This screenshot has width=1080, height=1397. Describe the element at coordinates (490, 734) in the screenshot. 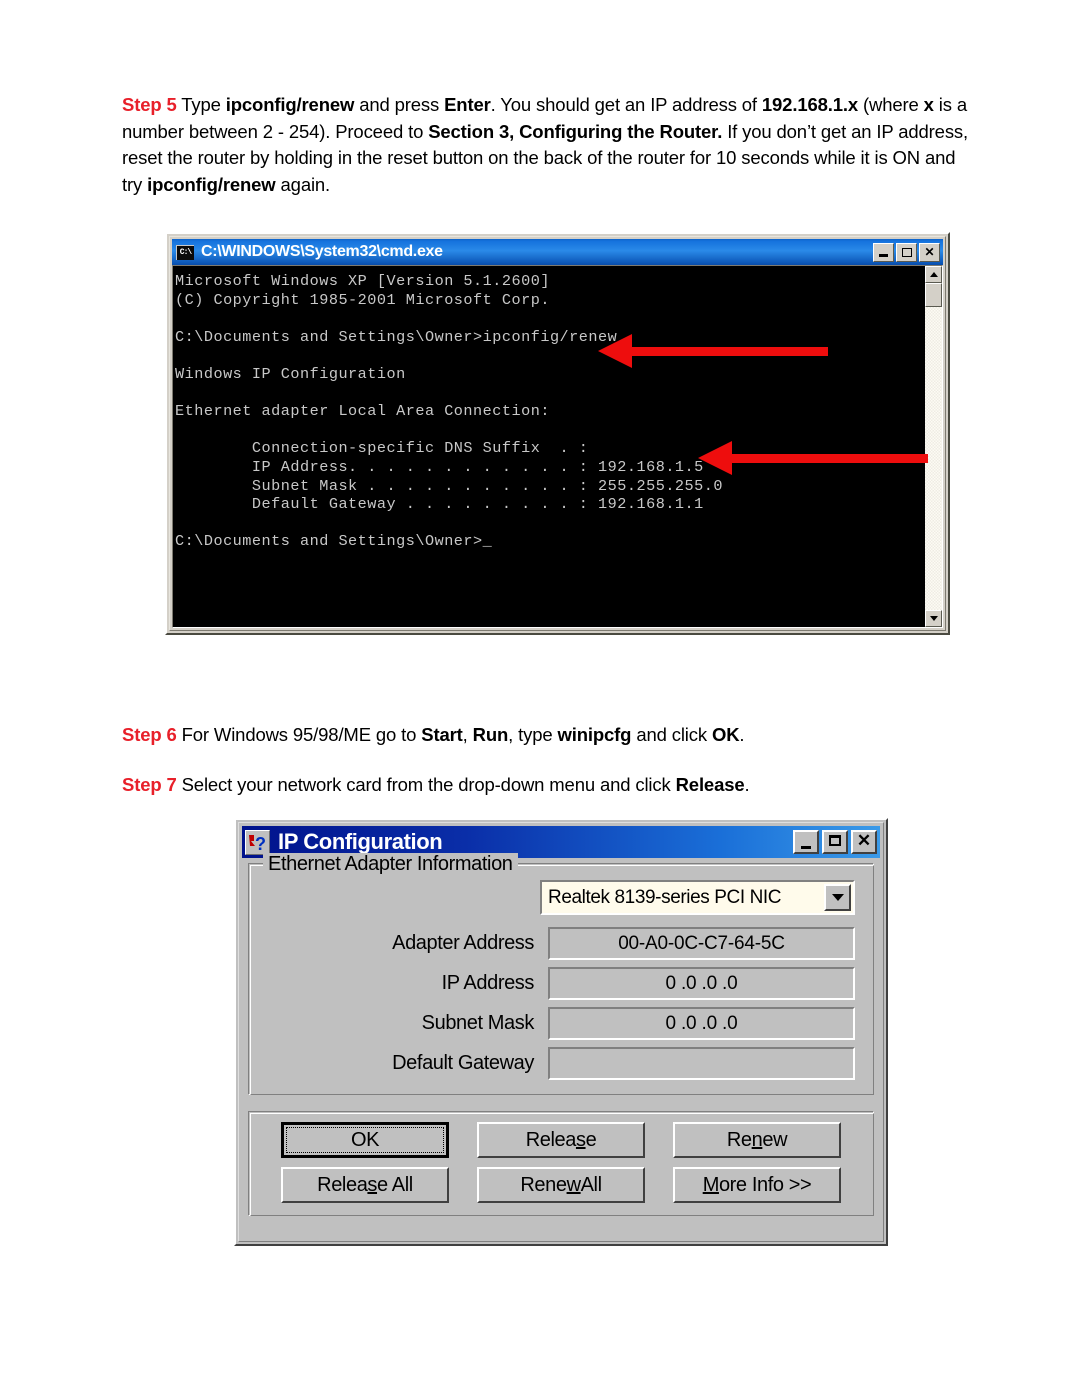

I see `step-6-run: Run` at that location.